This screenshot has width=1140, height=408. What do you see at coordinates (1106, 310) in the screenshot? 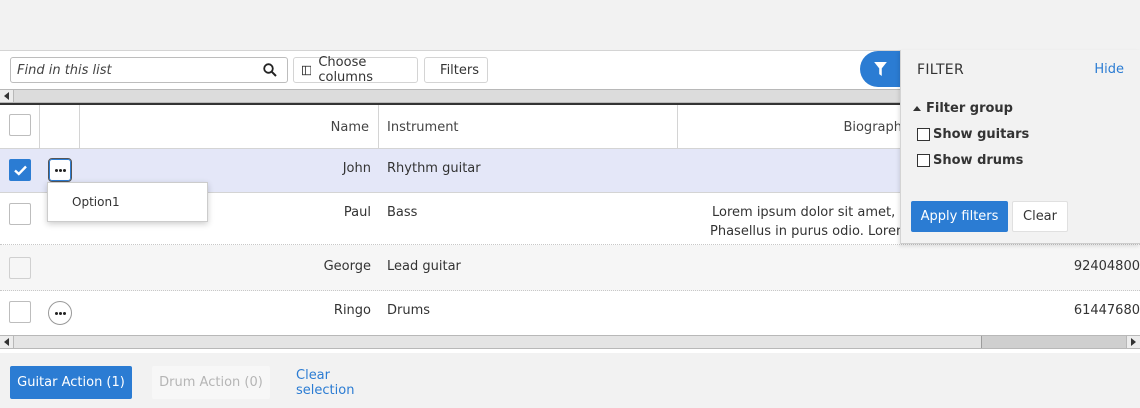
I see `cell-extra: 61447680` at bounding box center [1106, 310].